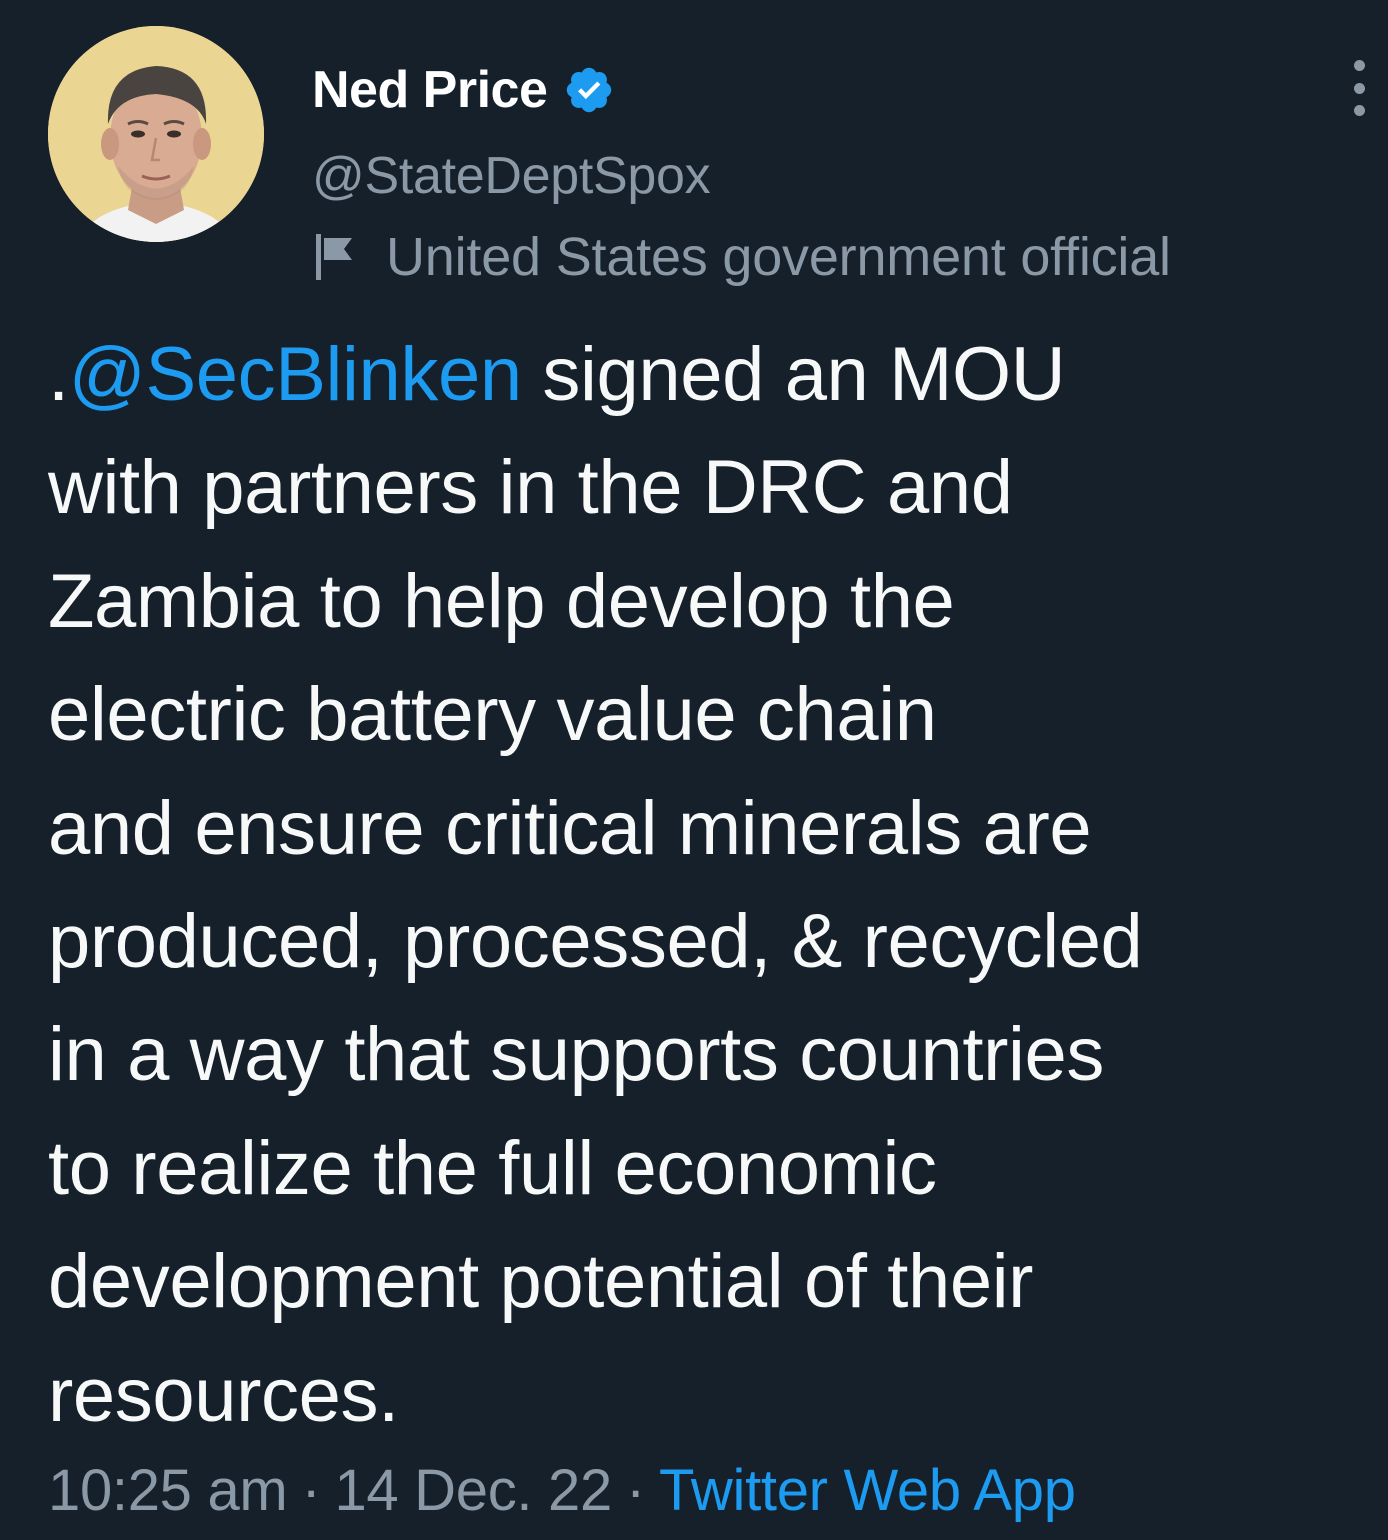 This screenshot has height=1540, width=1388. What do you see at coordinates (576, 1055) in the screenshot?
I see `tweet-text-line: in a way that supports countries` at bounding box center [576, 1055].